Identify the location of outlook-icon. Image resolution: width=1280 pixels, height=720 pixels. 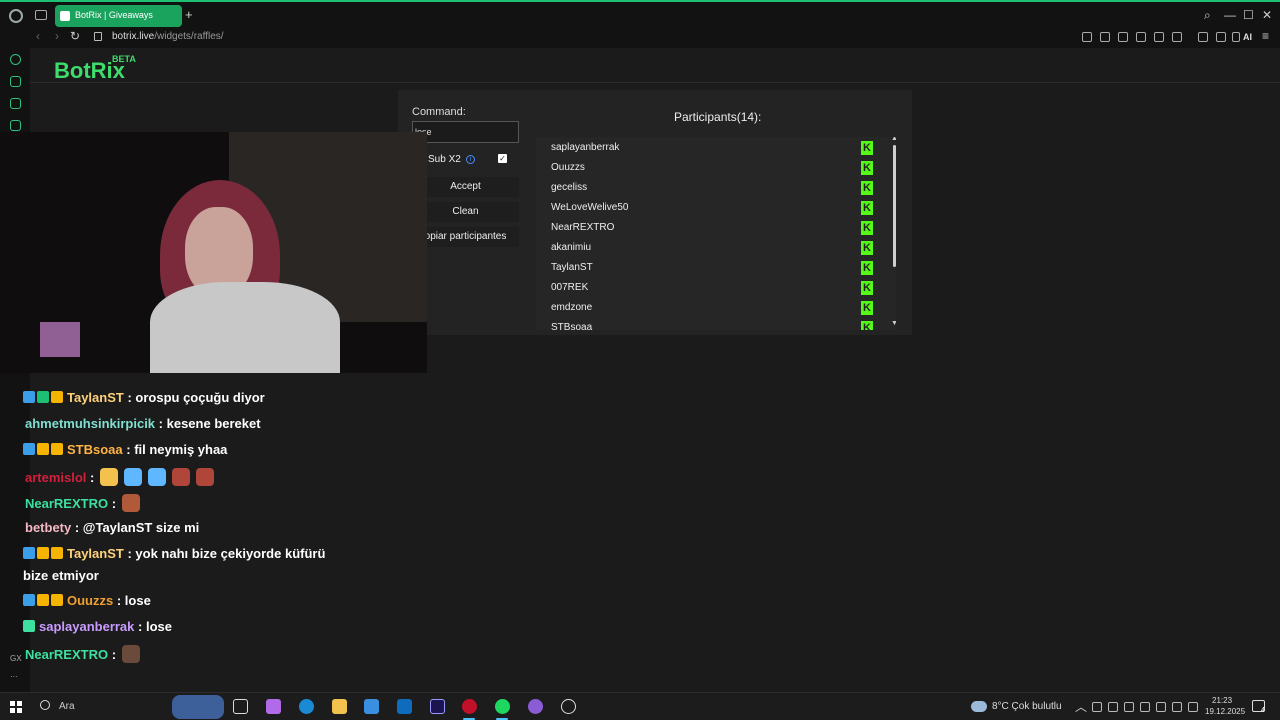
(404, 706).